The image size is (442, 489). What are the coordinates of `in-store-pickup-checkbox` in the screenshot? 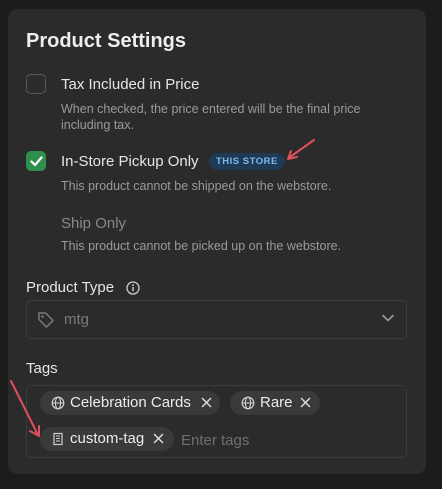 It's located at (36, 161).